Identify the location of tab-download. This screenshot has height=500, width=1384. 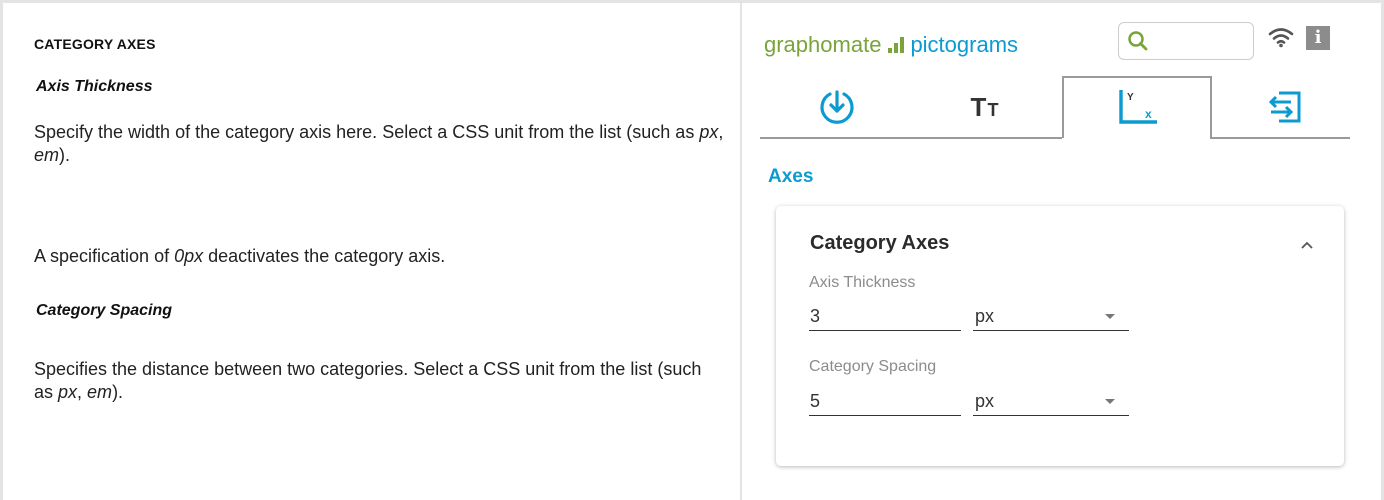
(837, 107).